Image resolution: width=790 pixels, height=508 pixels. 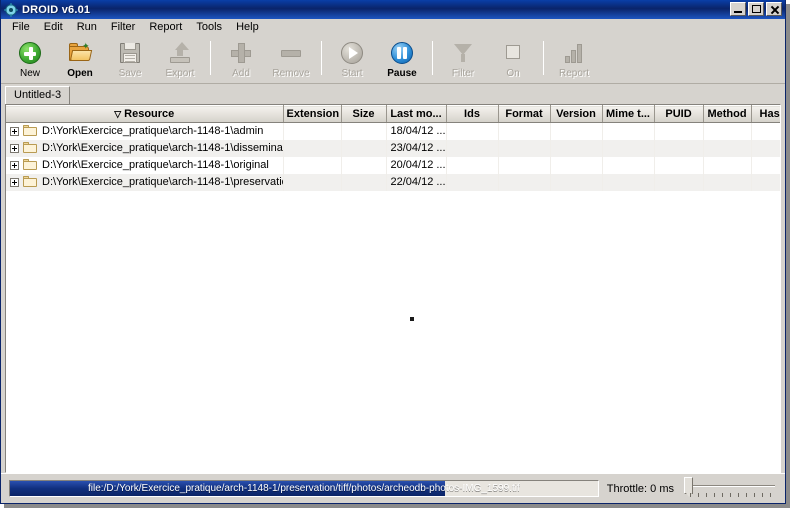 I want to click on toolbar-label-on: On, so click(x=513, y=73).